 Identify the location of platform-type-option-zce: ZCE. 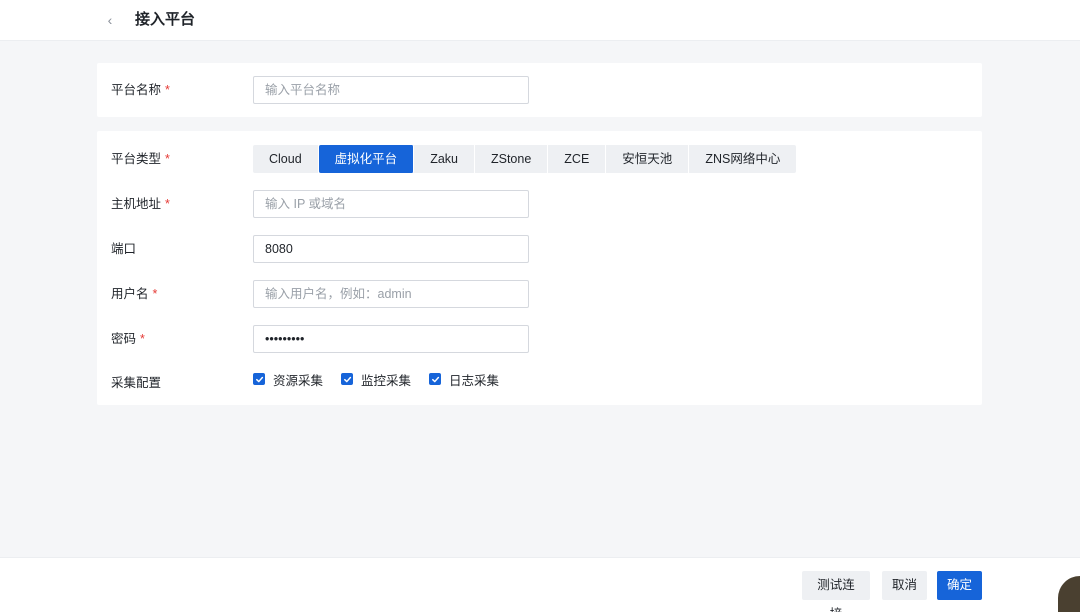
(577, 159).